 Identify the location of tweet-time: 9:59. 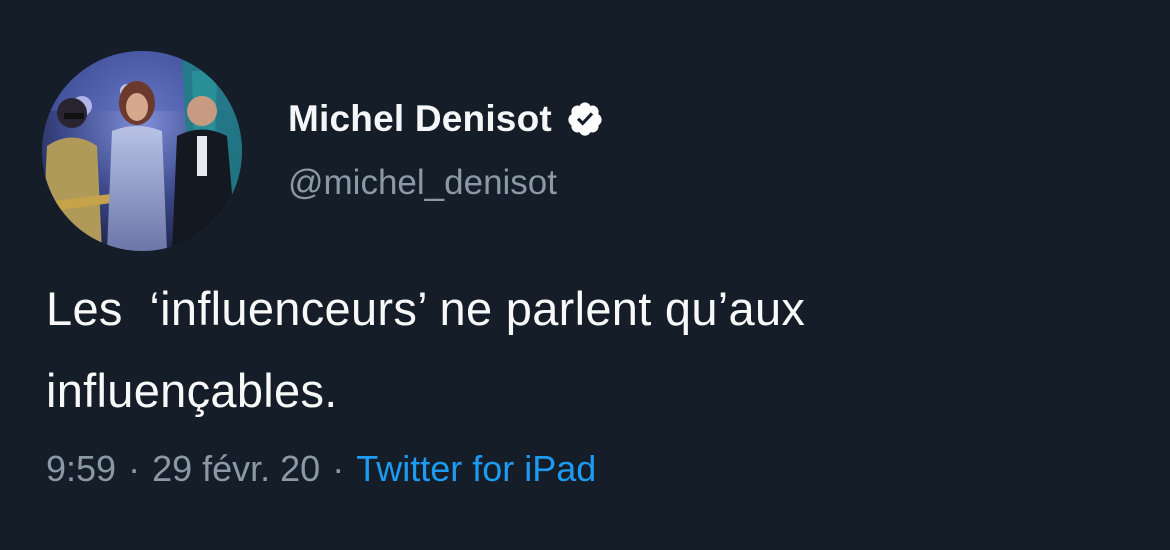
(81, 469).